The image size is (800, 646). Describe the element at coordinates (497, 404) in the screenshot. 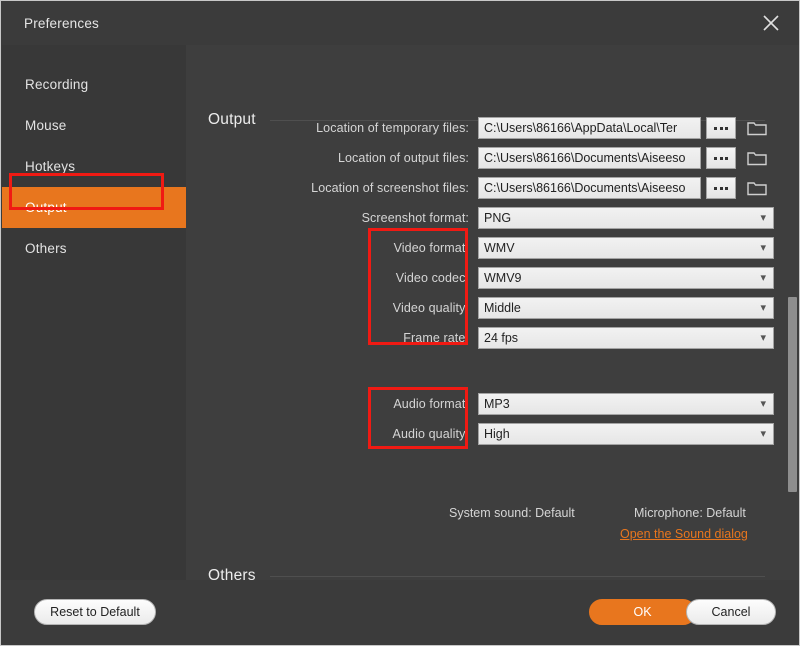

I see `select-value: MP3` at that location.